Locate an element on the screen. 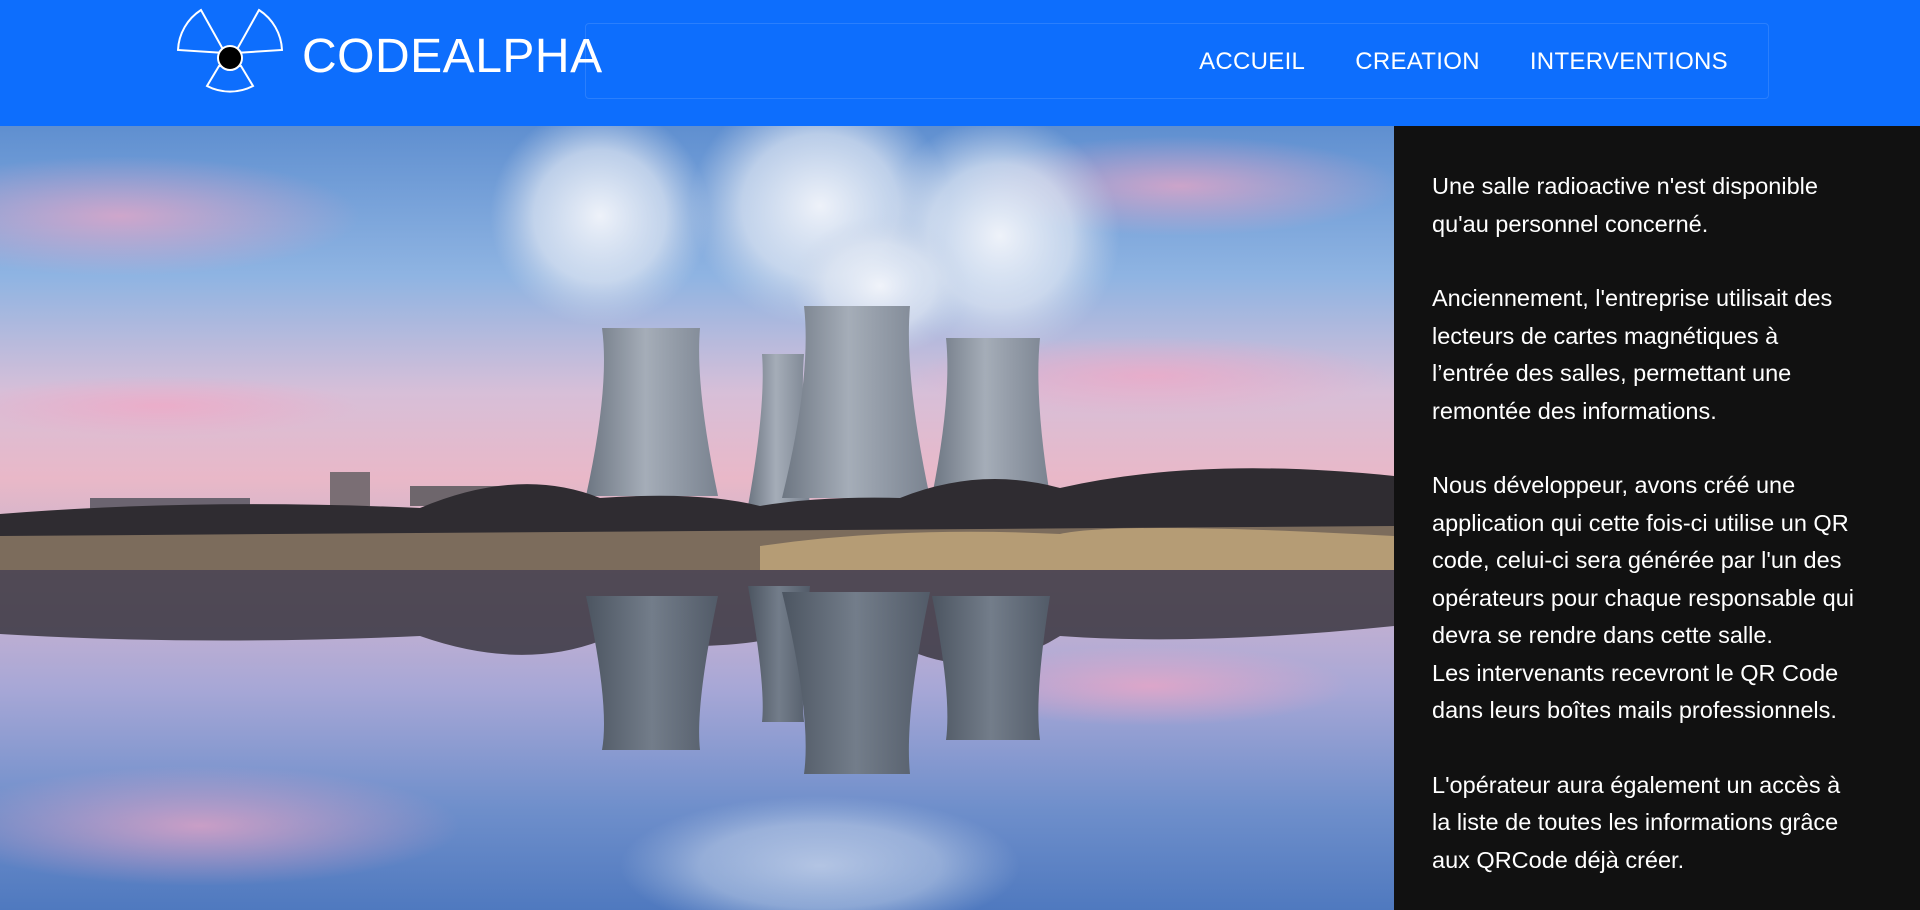 Image resolution: width=1920 pixels, height=910 pixels. info-line: Les intervenants recevront le QR Code is located at coordinates (1635, 672).